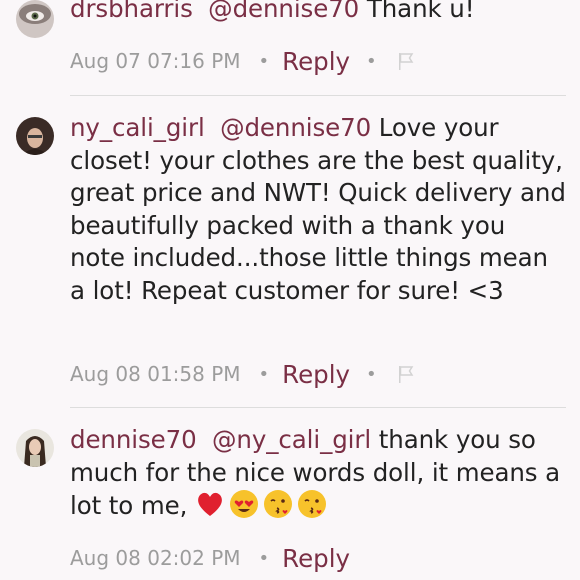  Describe the element at coordinates (155, 374) in the screenshot. I see `timestamp: Aug 08 01:58 PM` at that location.